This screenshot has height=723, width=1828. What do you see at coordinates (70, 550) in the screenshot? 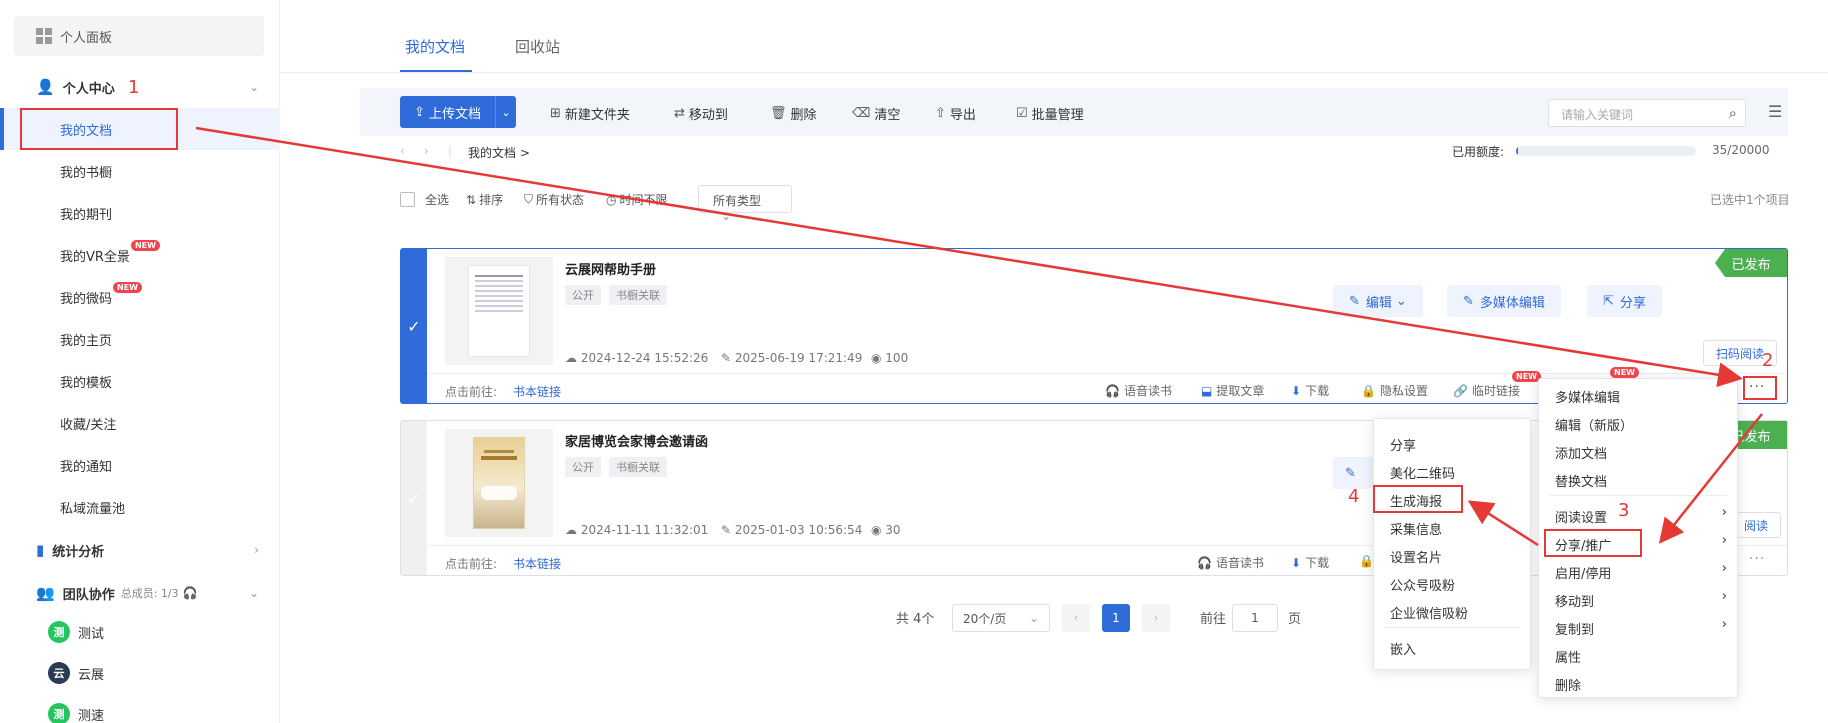
I see `stats-header: ▮ 统计分析` at bounding box center [70, 550].